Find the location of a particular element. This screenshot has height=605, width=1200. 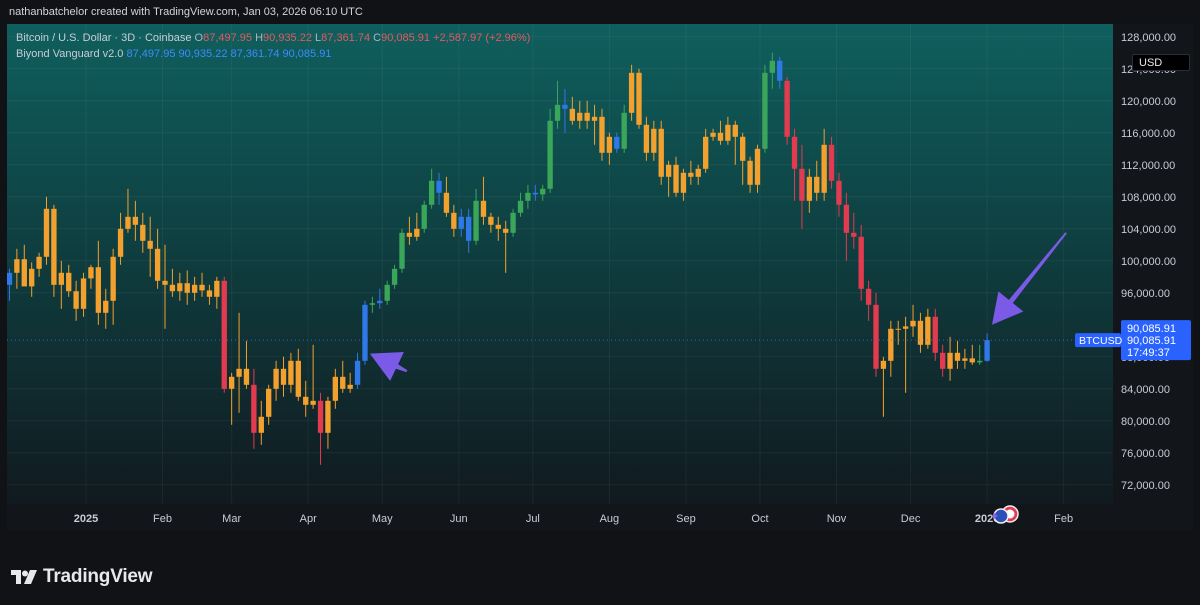

price-tick-label: 84,000.00 is located at coordinates (1145, 390).